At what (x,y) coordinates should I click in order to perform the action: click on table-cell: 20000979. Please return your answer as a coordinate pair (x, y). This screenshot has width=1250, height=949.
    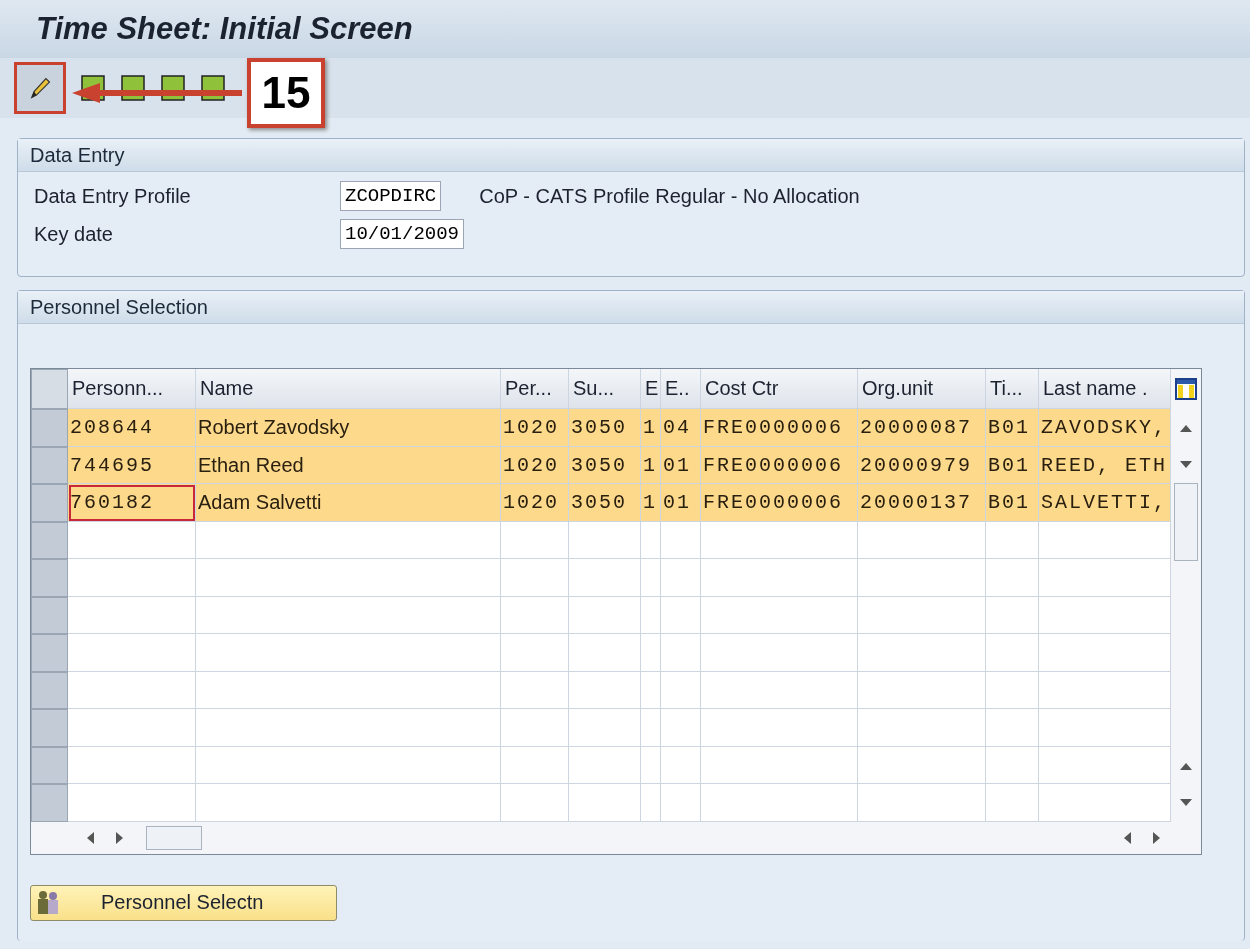
    Looking at the image, I should click on (922, 465).